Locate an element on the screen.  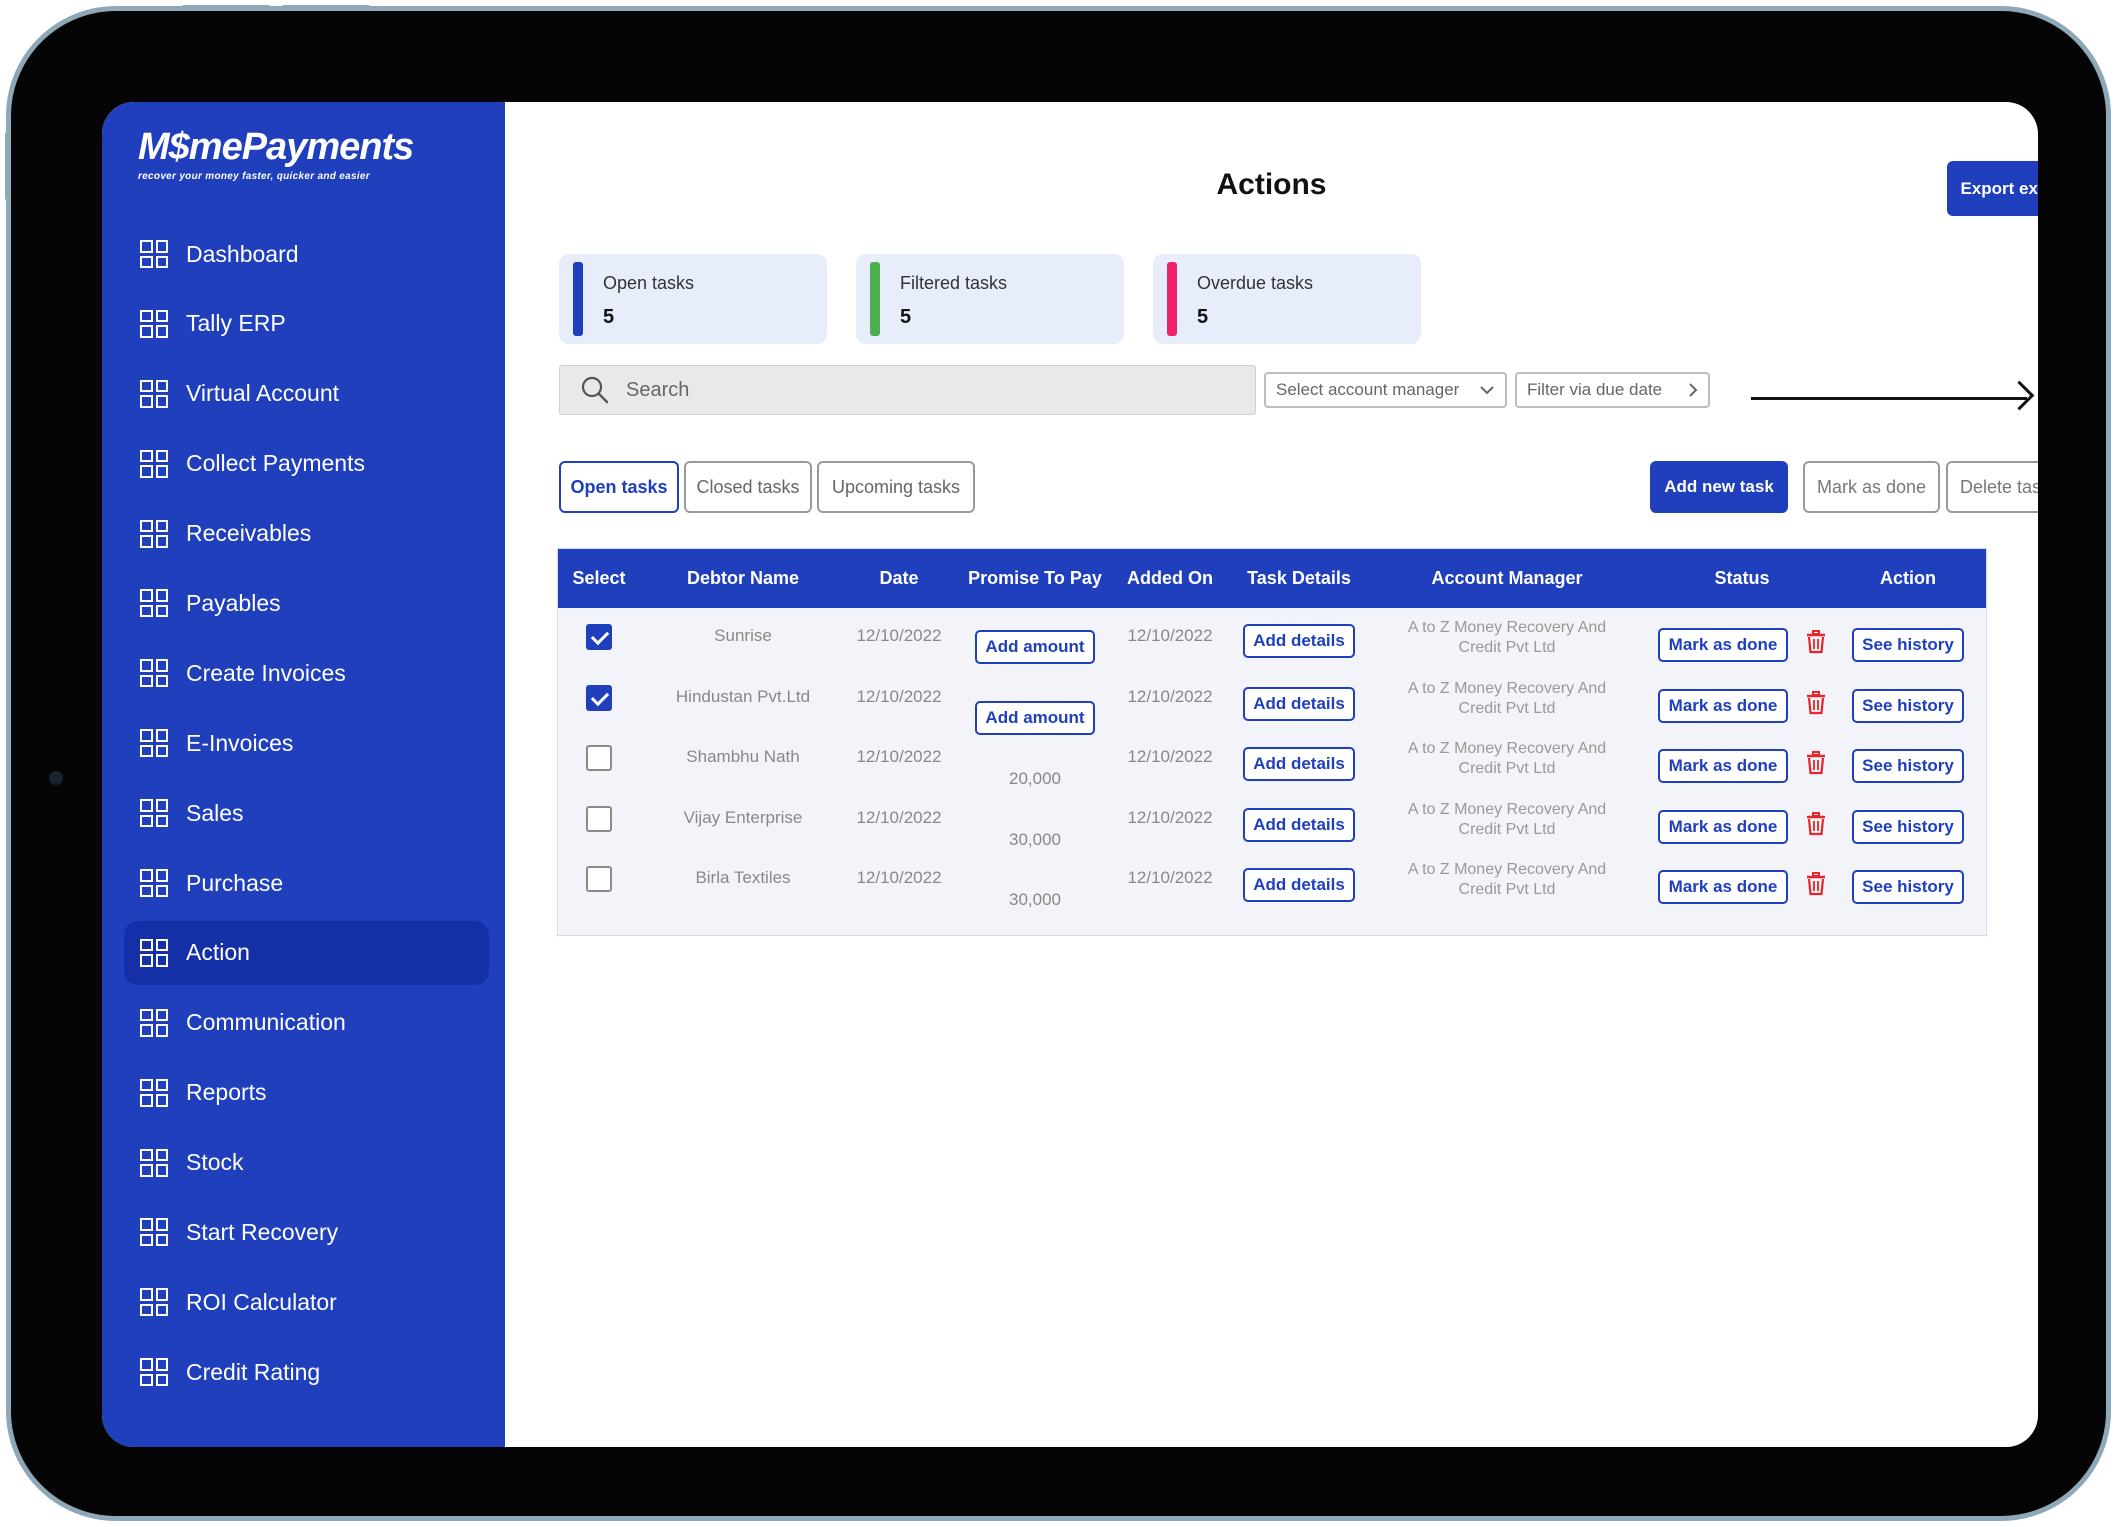
debtor-name: Birla Textiles is located at coordinates (743, 877).